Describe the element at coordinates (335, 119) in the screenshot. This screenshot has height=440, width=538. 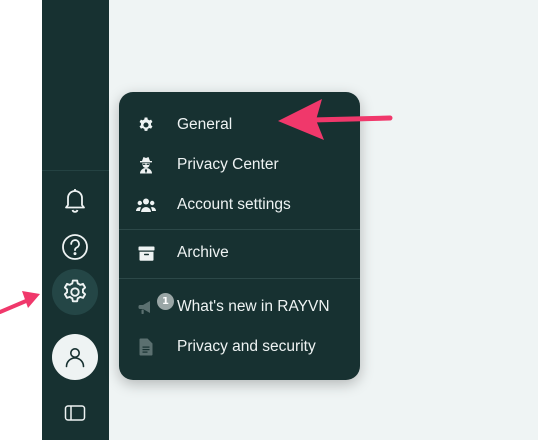
I see `pointer-arrow-right` at that location.